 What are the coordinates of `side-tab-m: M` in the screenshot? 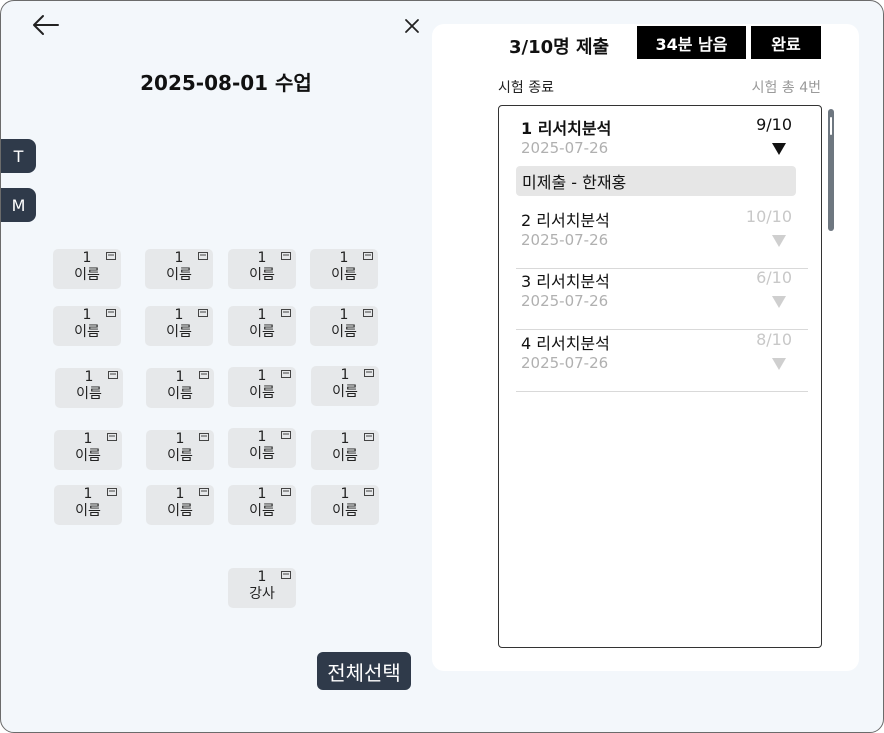 It's located at (18, 205).